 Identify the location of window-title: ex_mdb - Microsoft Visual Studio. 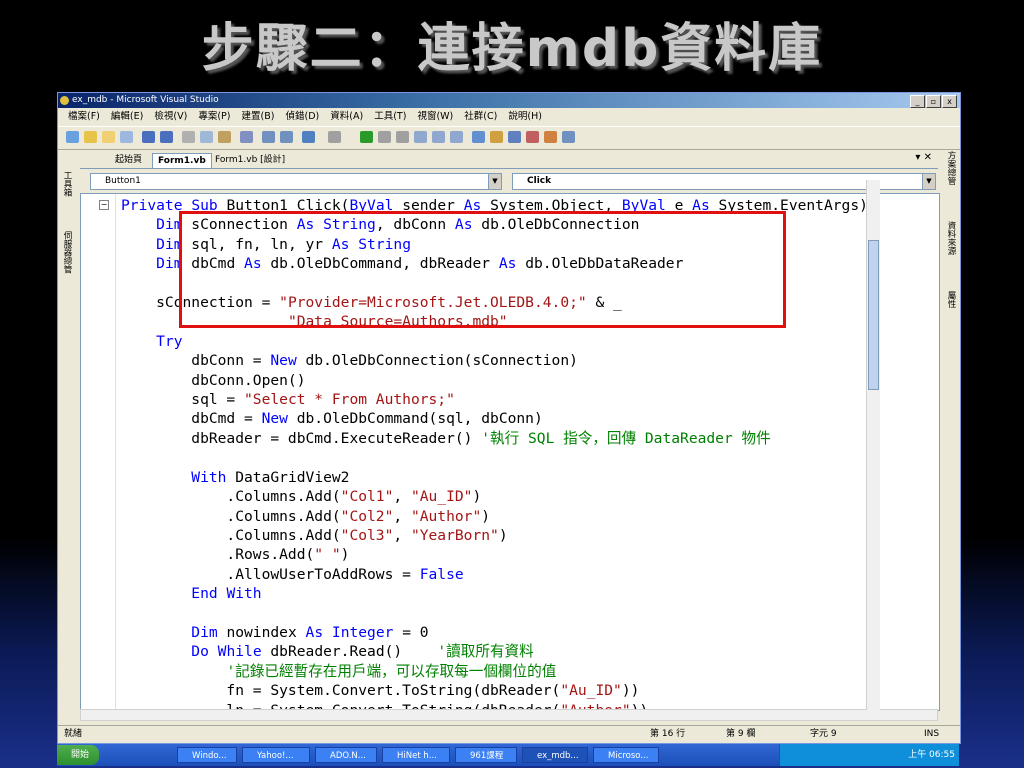
(145, 100).